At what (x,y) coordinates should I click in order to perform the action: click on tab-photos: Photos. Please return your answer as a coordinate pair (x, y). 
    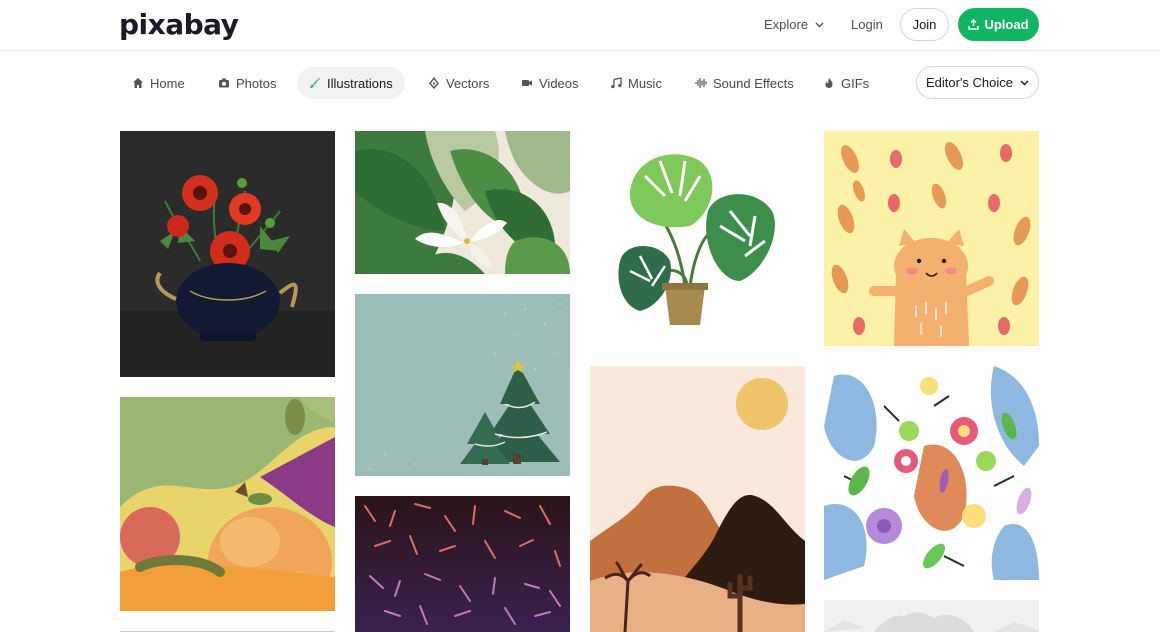
    Looking at the image, I should click on (247, 83).